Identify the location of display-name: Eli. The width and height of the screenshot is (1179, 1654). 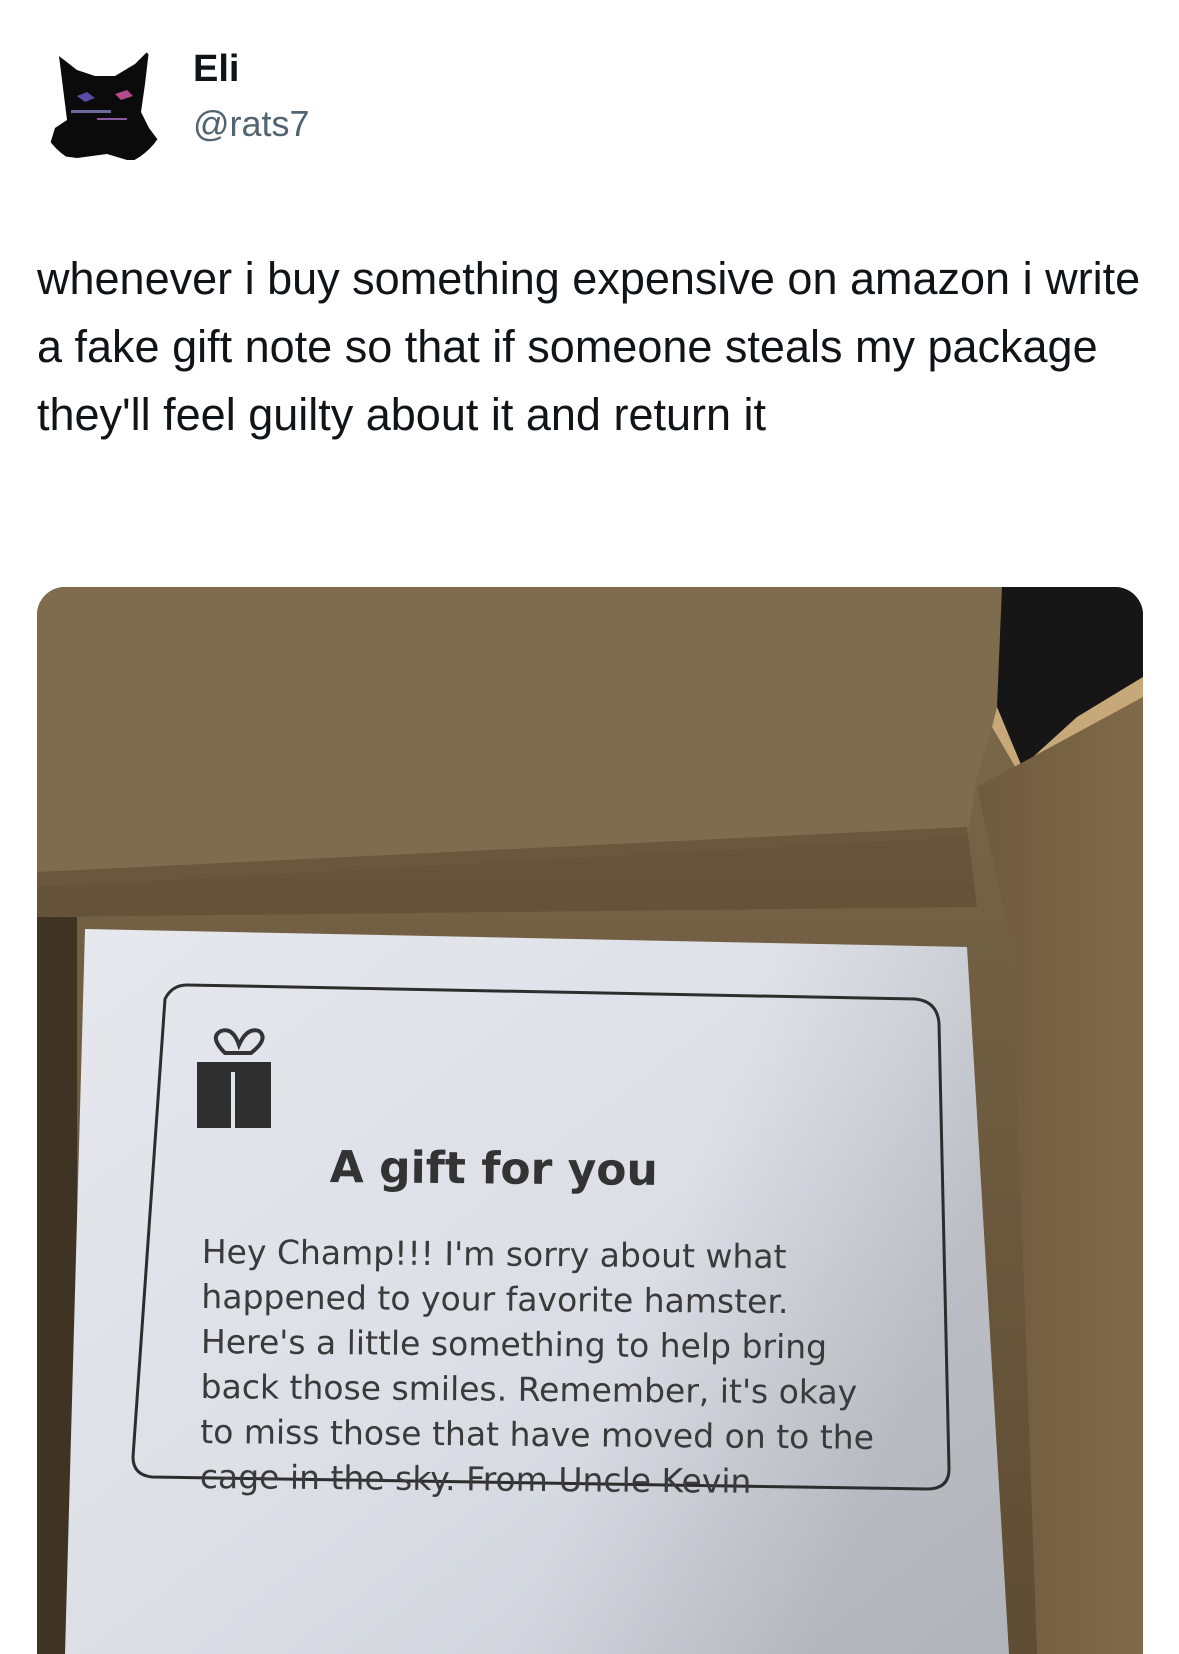
(216, 69).